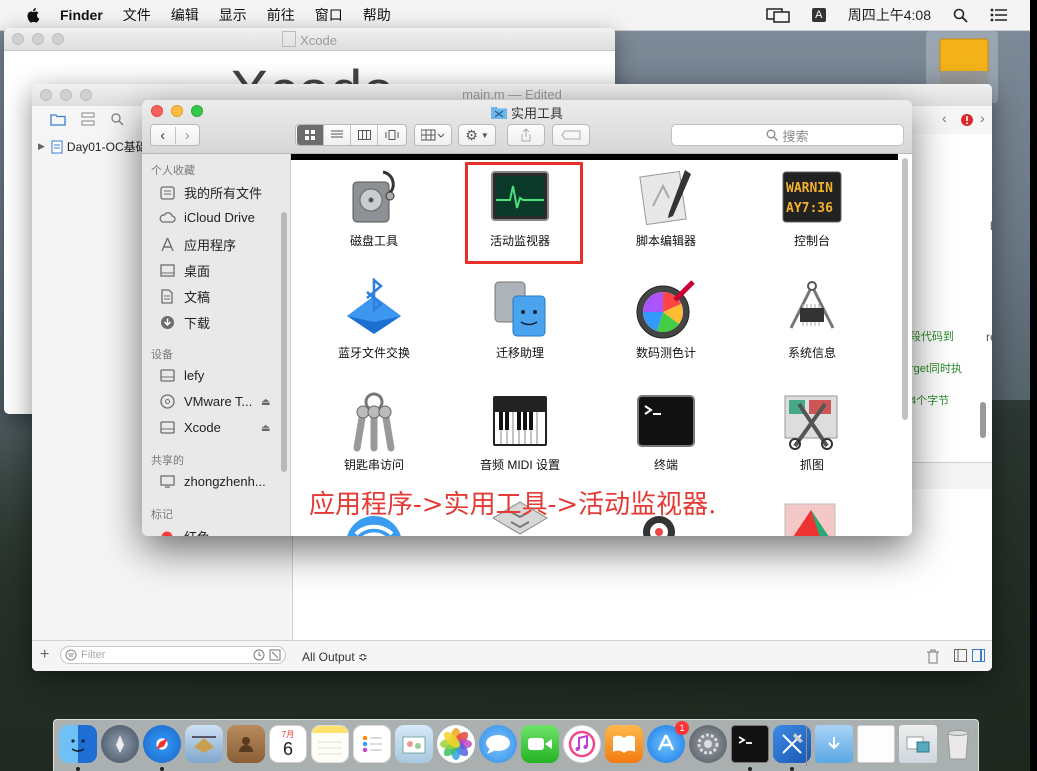  Describe the element at coordinates (93, 146) in the screenshot. I see `project-item: ▶ Day01-OC基础` at that location.